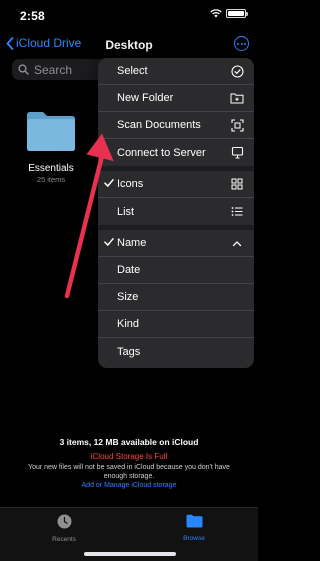  I want to click on battery-fill, so click(236, 13).